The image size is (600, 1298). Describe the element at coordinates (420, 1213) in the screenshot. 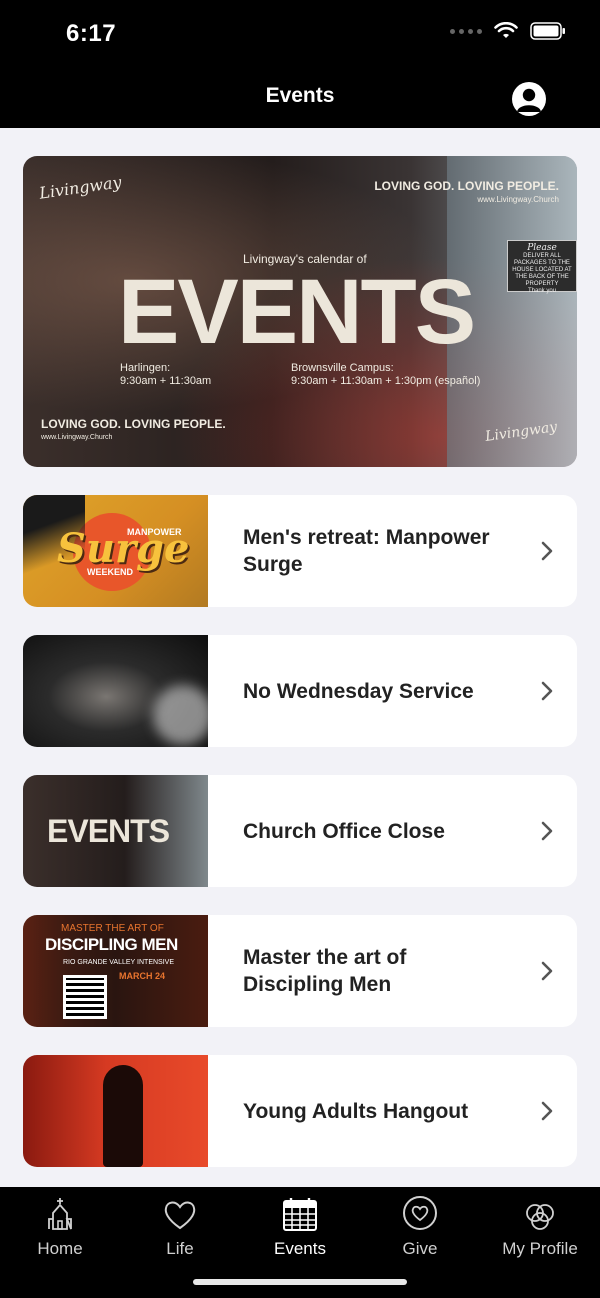

I see `heart-circle-icon` at that location.